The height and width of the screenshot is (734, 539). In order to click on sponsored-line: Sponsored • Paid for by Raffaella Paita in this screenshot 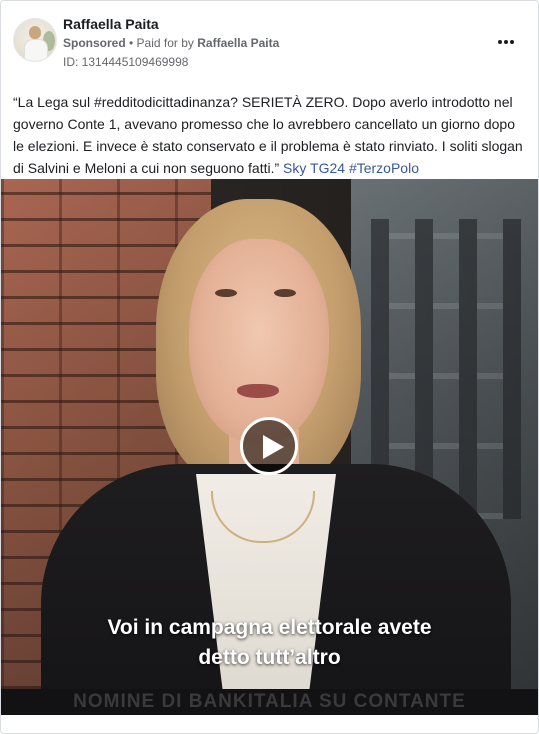, I will do `click(171, 43)`.